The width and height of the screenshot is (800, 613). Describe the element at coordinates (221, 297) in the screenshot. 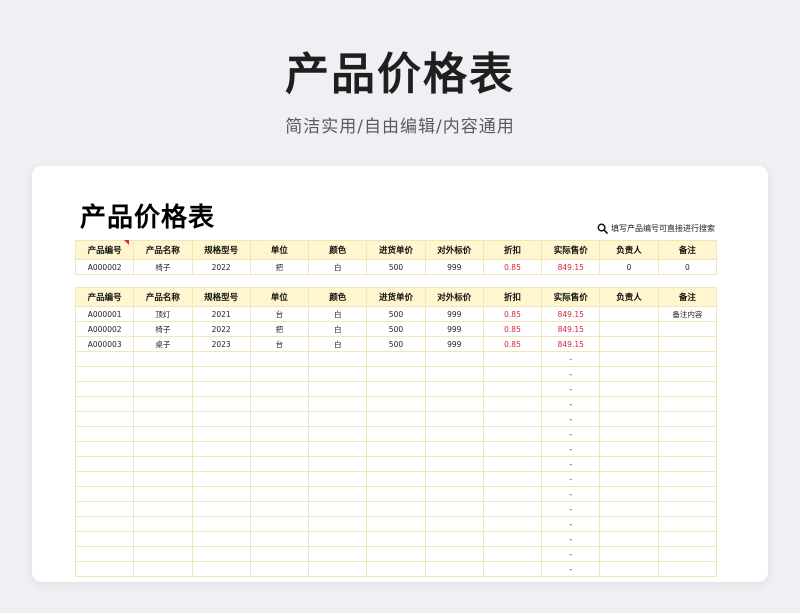

I see `column-header: 规格型号` at that location.